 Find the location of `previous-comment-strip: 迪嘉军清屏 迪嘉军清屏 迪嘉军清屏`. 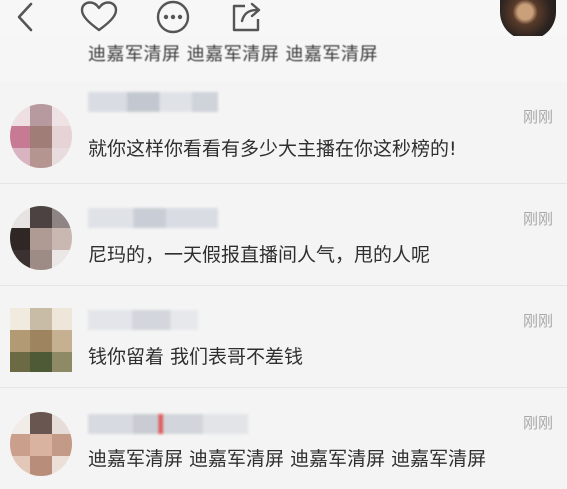

previous-comment-strip: 迪嘉军清屏 迪嘉军清屏 迪嘉军清屏 is located at coordinates (283, 59).